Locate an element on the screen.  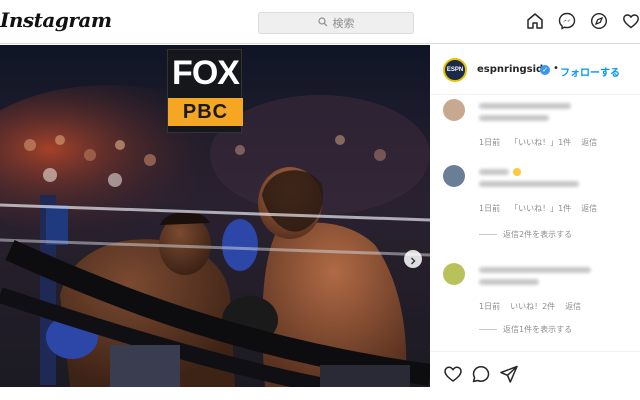
search-input: 検索 is located at coordinates (336, 23).